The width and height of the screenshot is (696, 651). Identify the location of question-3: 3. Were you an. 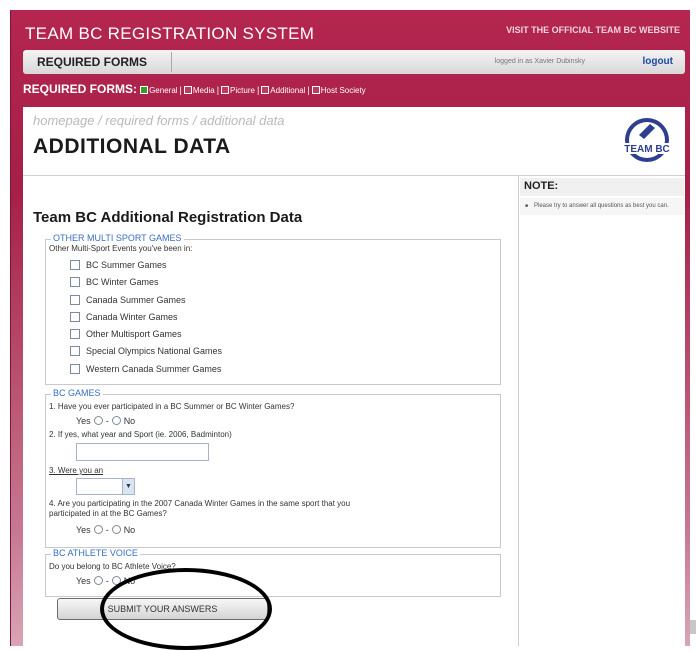
(76, 470).